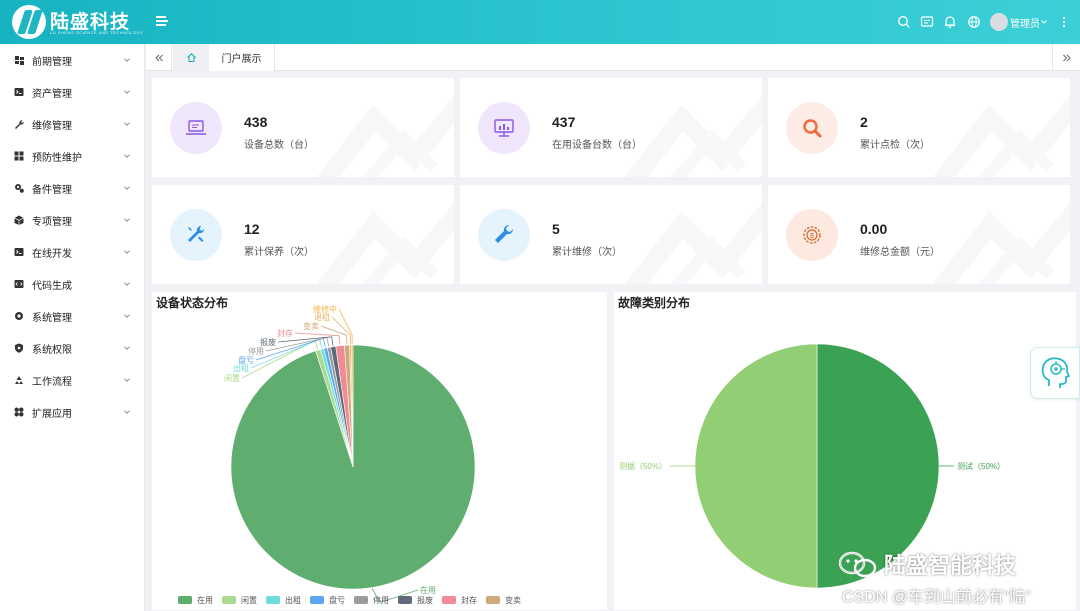 This screenshot has height=611, width=1080. Describe the element at coordinates (1064, 22) in the screenshot. I see `more-vertical-icon` at that location.